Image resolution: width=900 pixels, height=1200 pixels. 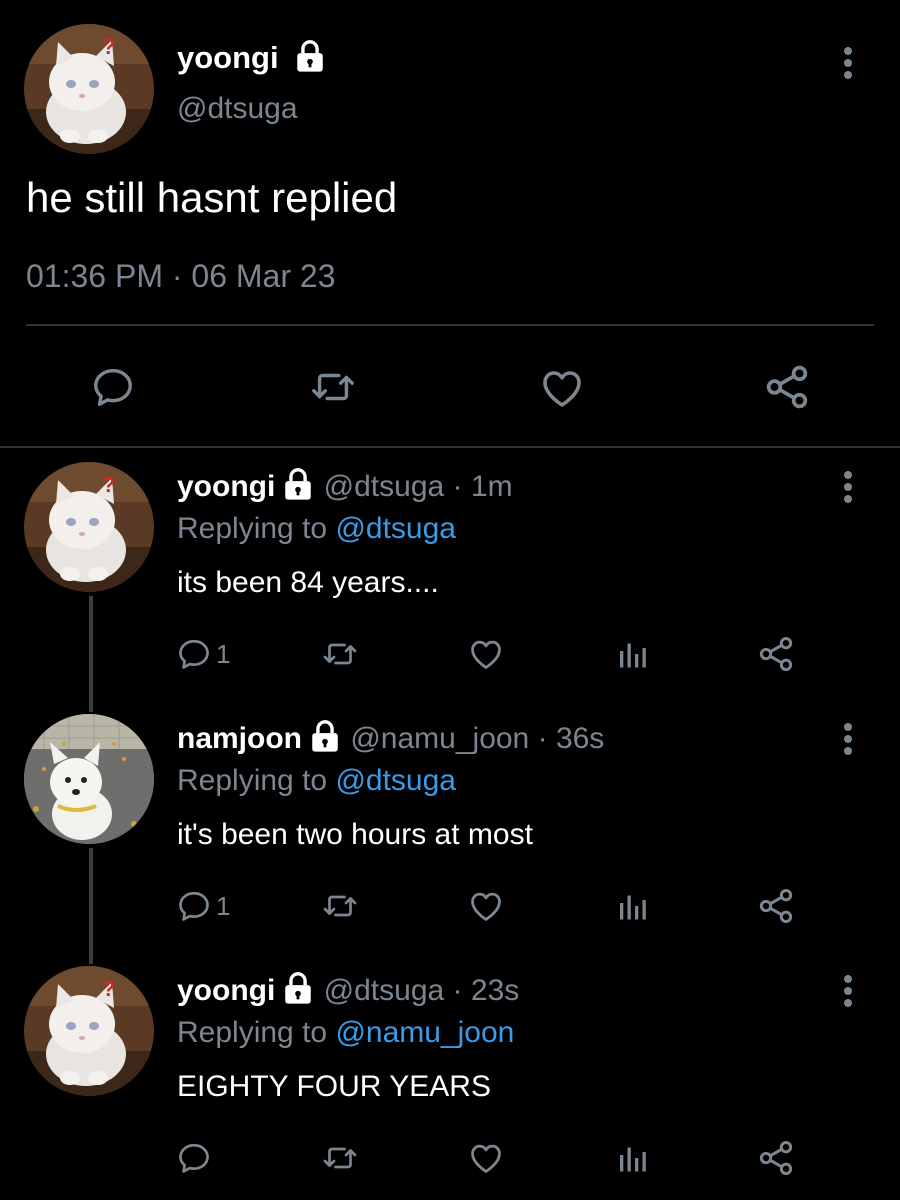 What do you see at coordinates (439, 738) in the screenshot?
I see `author-handle: @namu_joon` at bounding box center [439, 738].